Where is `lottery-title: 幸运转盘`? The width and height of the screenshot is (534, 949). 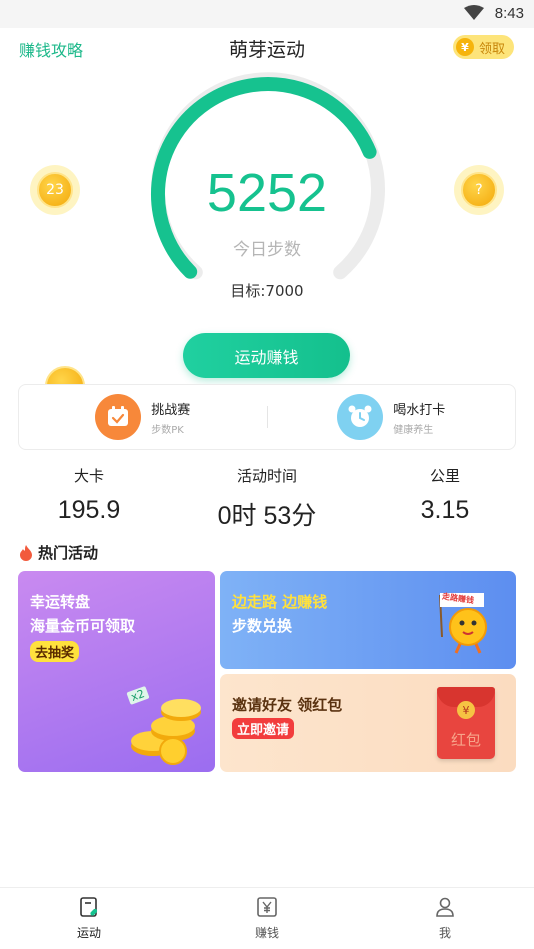
lottery-title: 幸运转盘 is located at coordinates (60, 602).